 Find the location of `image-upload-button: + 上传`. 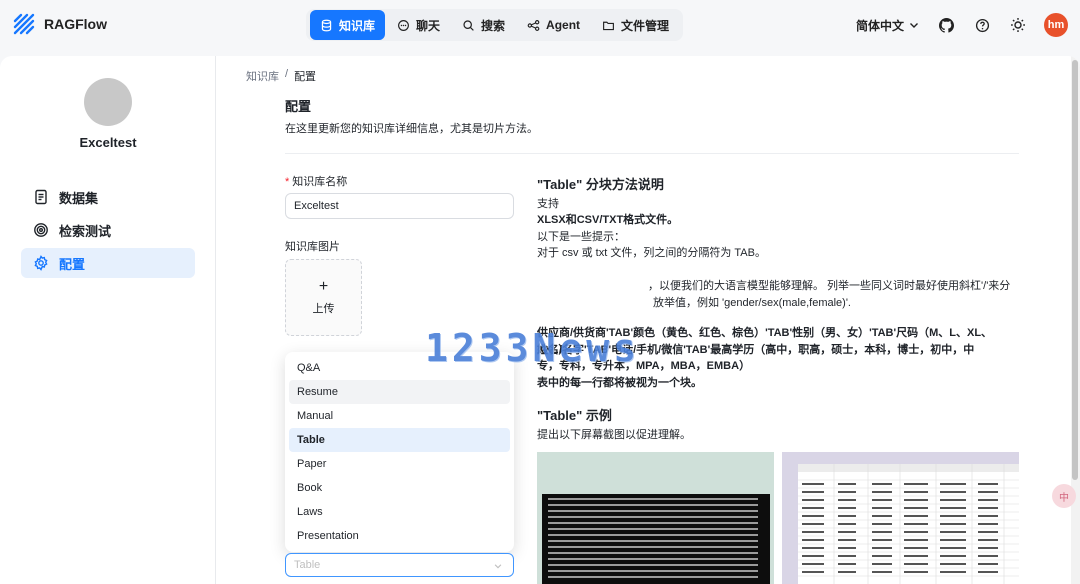

image-upload-button: + 上传 is located at coordinates (323, 297).